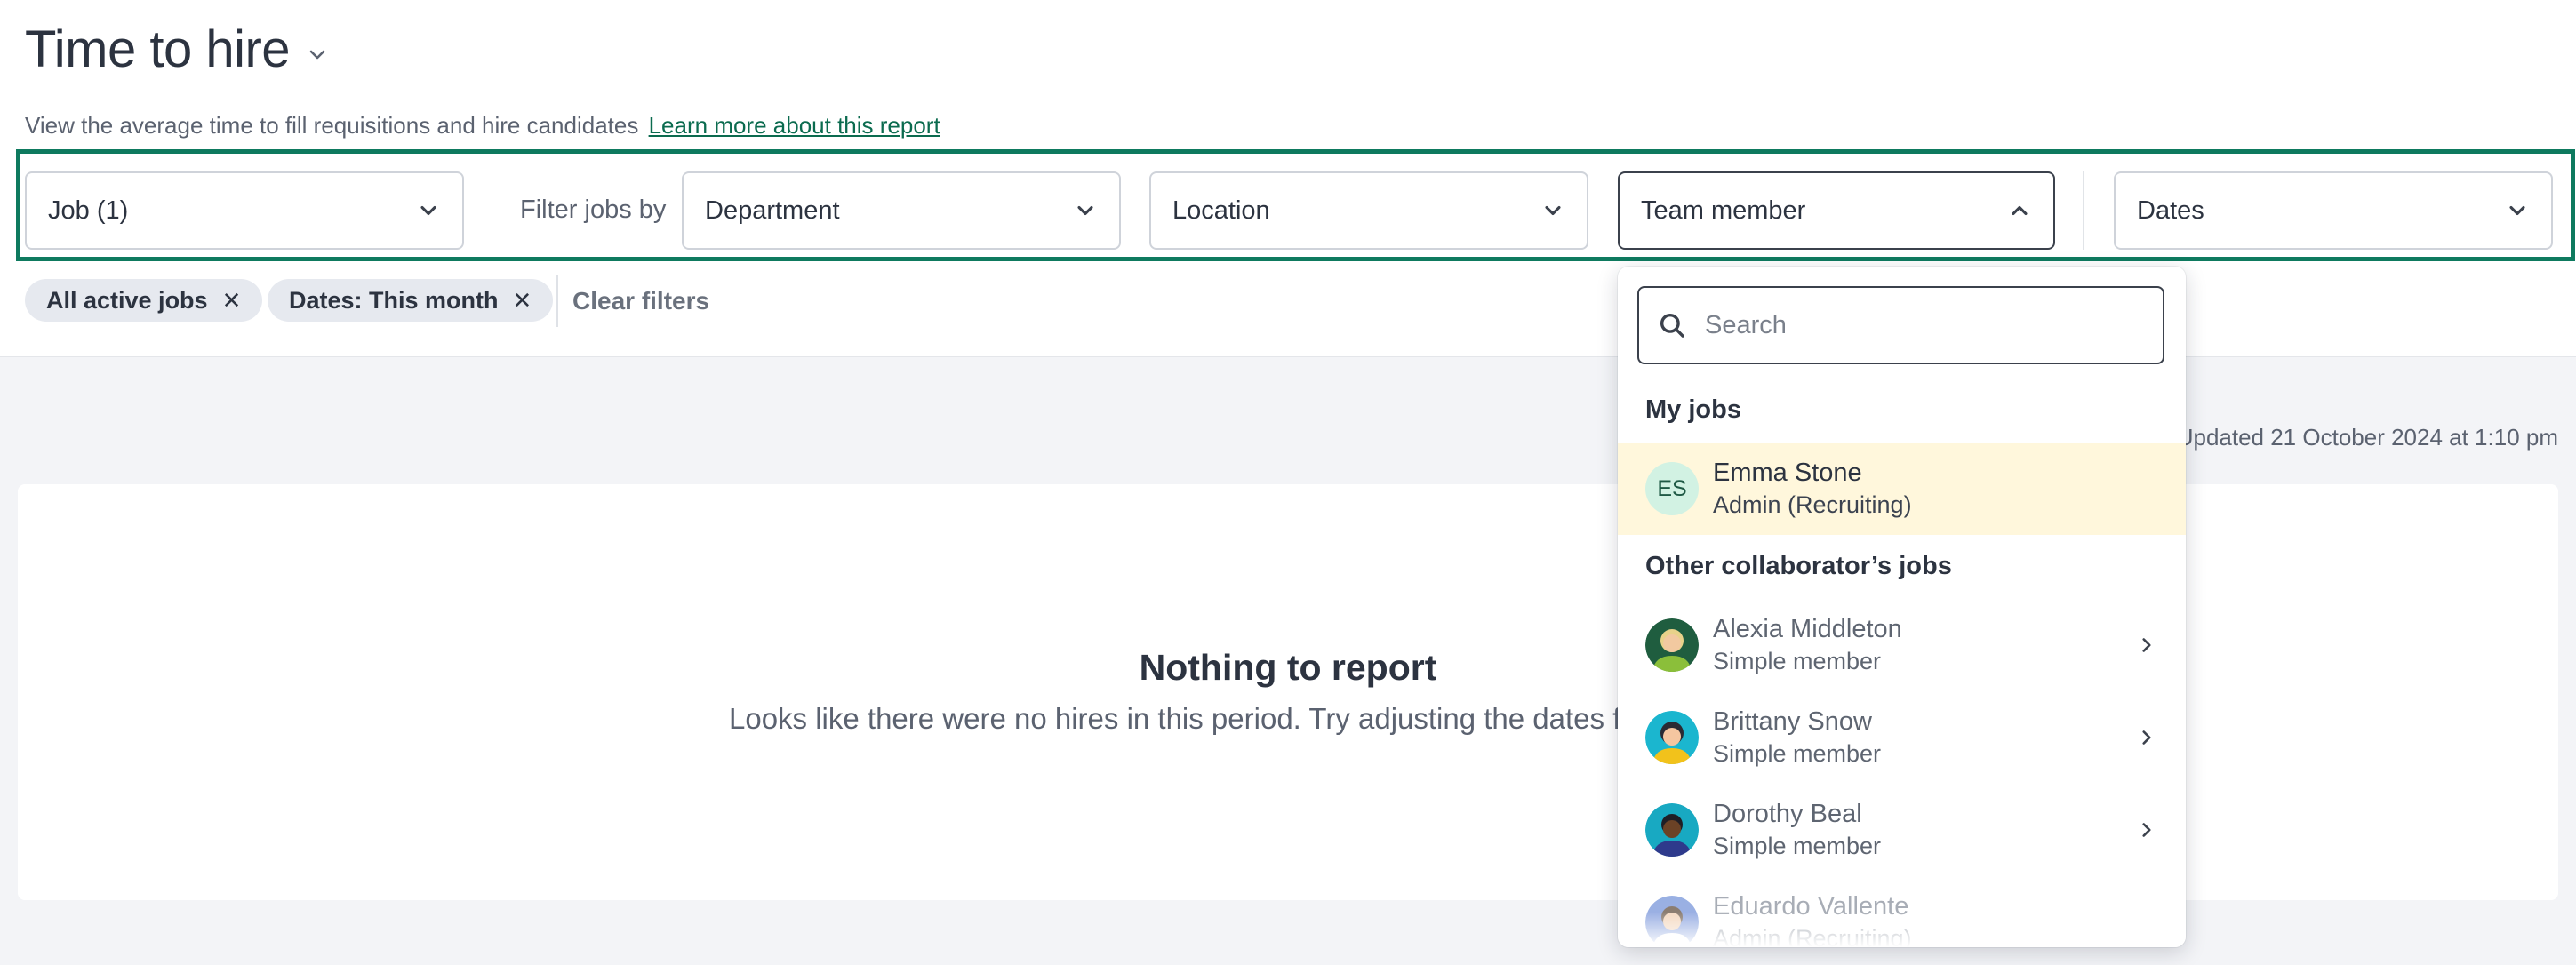 This screenshot has height=965, width=2576. I want to click on clear-filters-button: Clear filters, so click(640, 301).